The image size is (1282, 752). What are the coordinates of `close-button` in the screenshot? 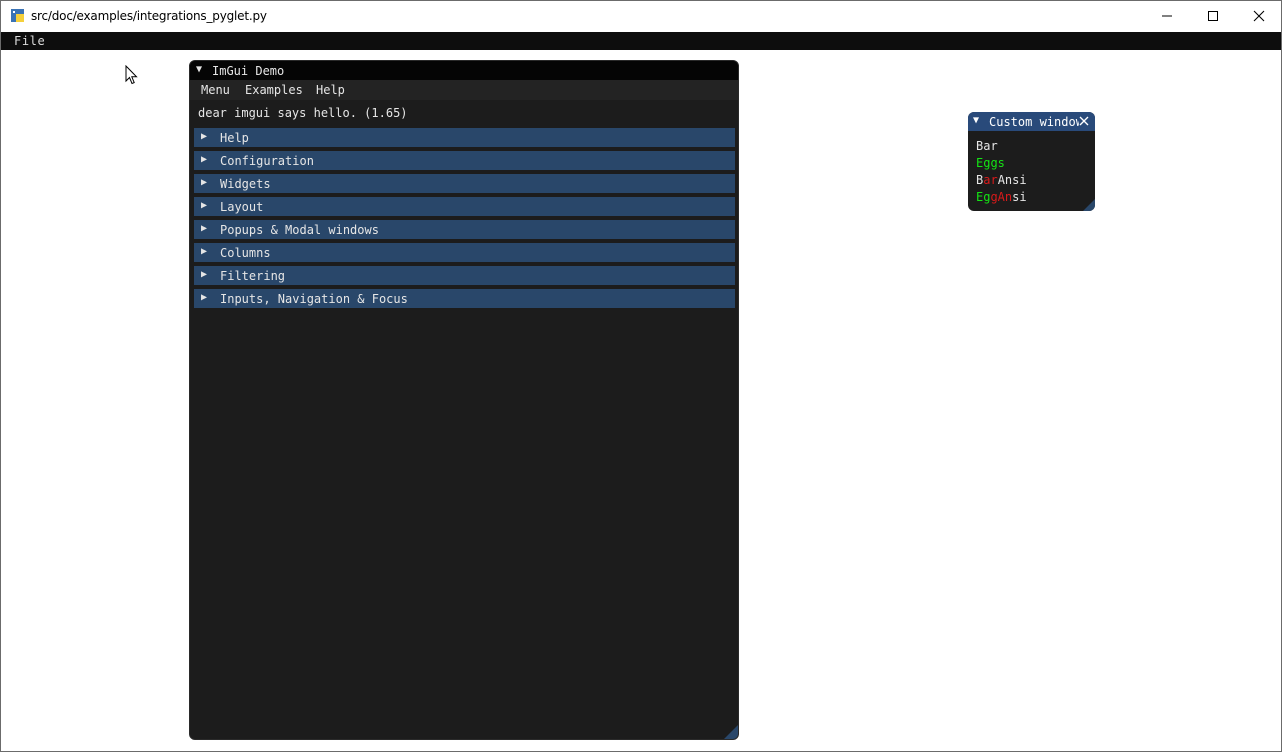 It's located at (1259, 16).